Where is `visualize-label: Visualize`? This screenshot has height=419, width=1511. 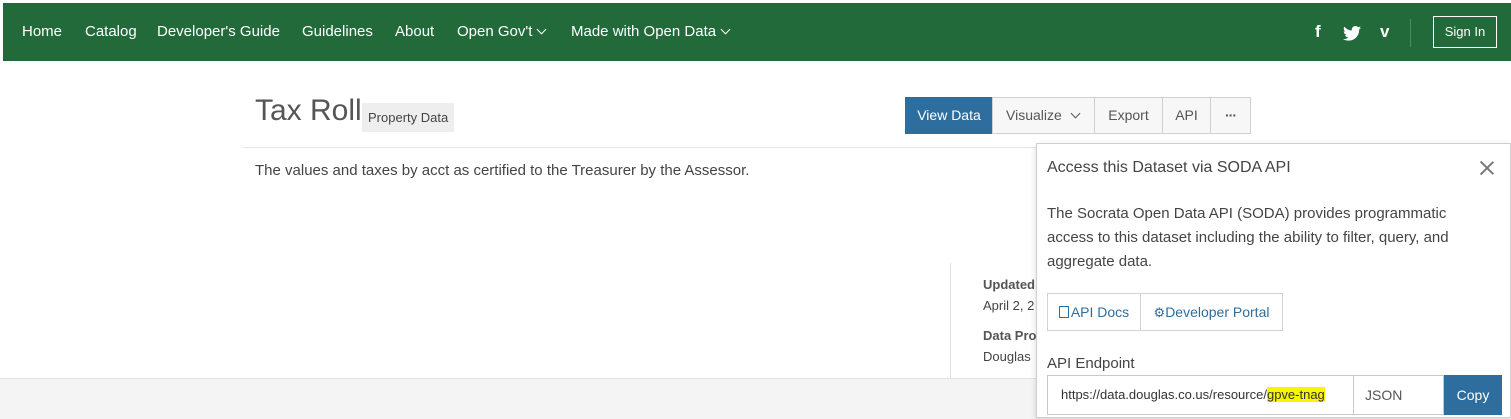 visualize-label: Visualize is located at coordinates (1034, 115).